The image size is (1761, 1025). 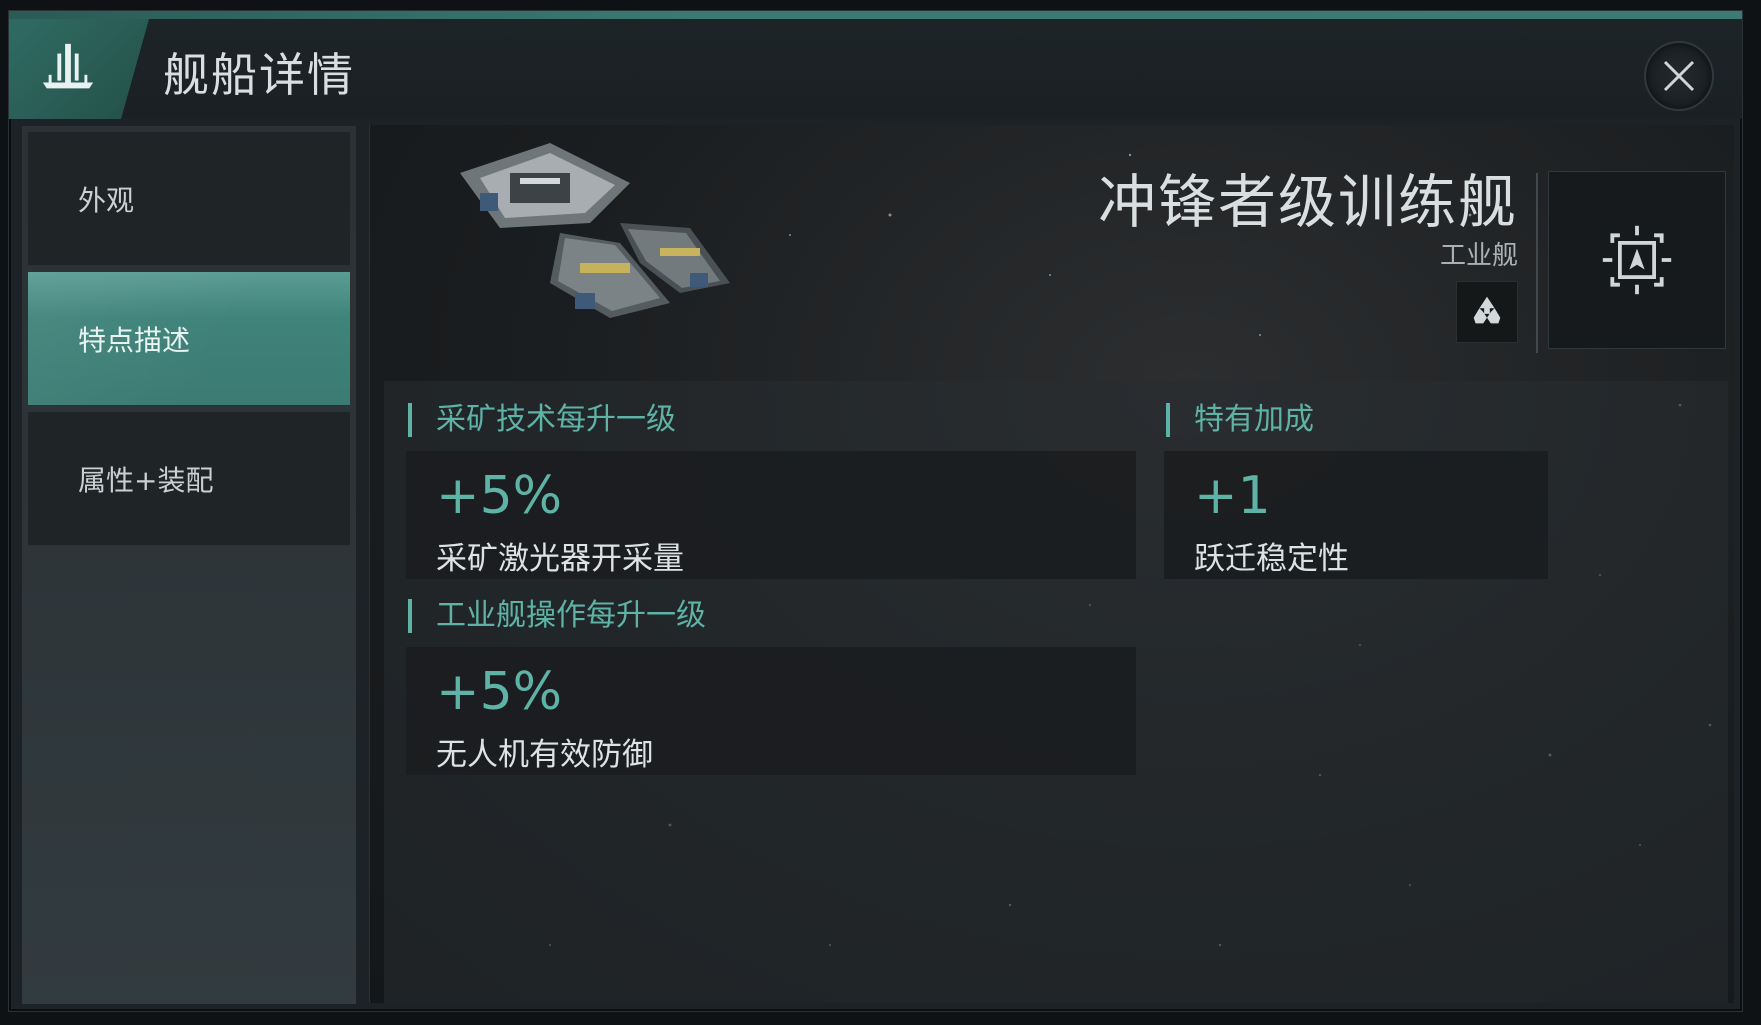 What do you see at coordinates (544, 755) in the screenshot?
I see `trait-description: 无人机有效防御` at bounding box center [544, 755].